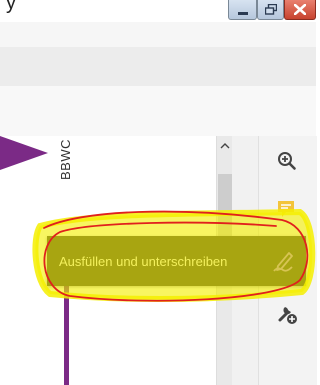 This screenshot has height=385, width=320. Describe the element at coordinates (158, 67) in the screenshot. I see `tab-bar` at that location.